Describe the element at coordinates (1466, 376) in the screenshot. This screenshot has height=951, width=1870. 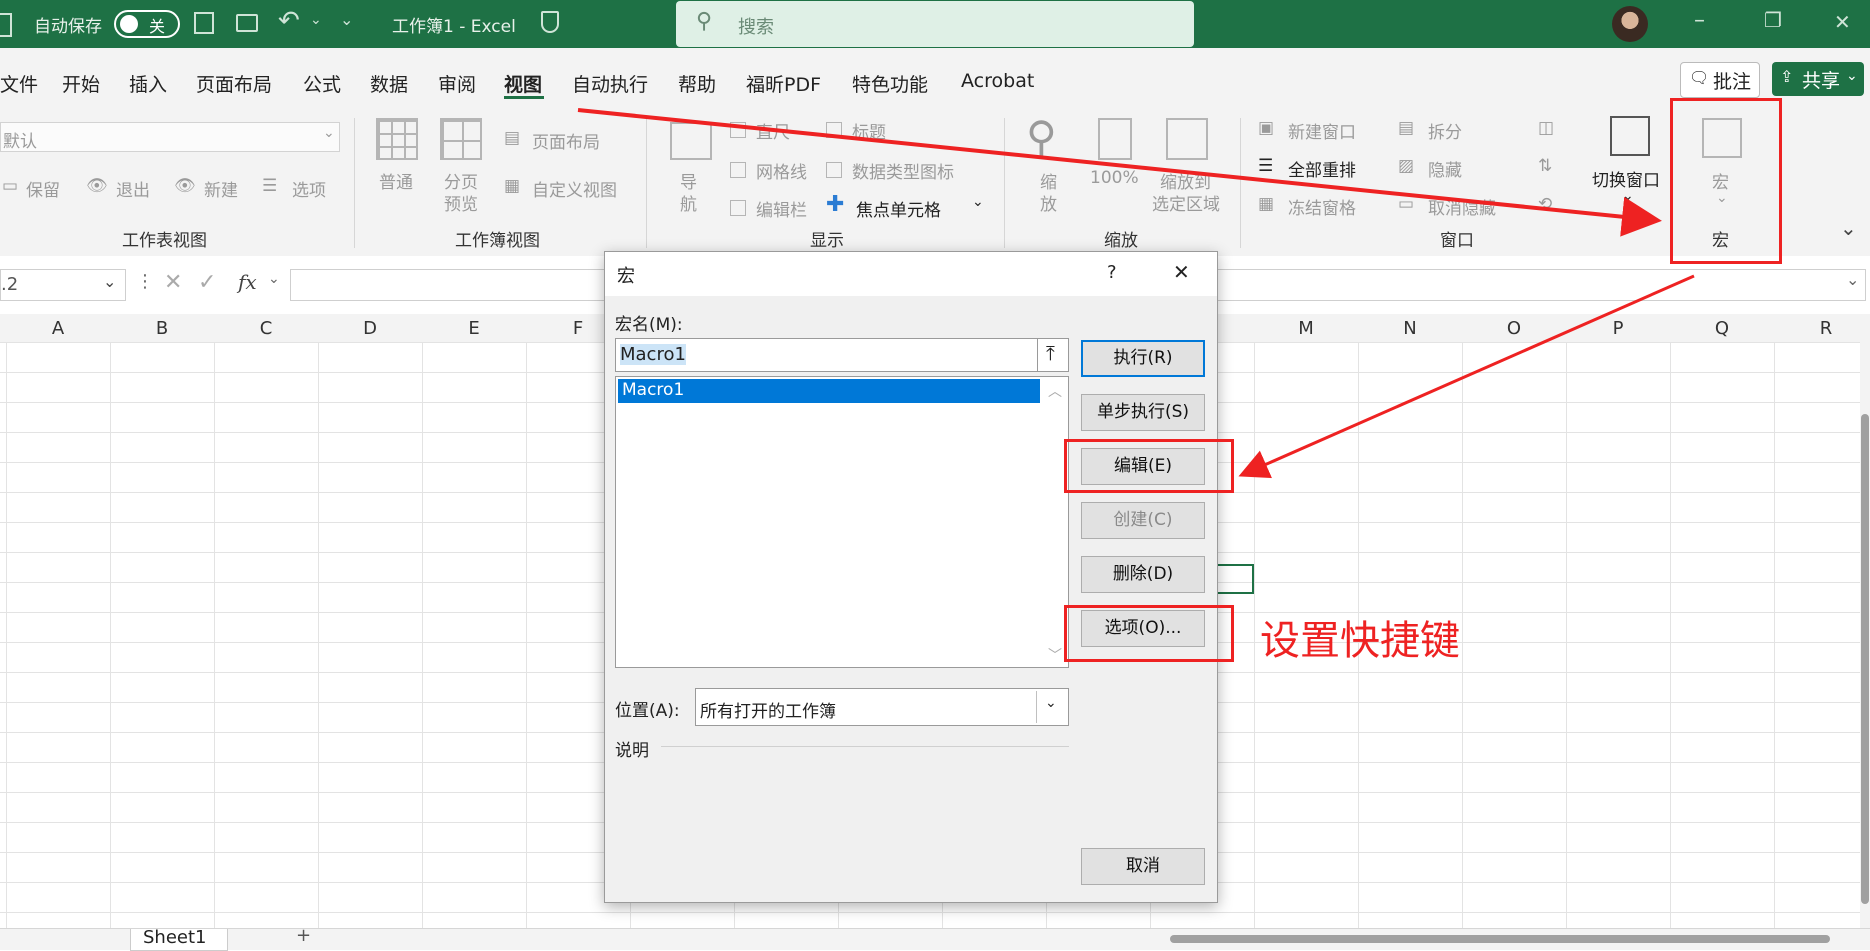
I see `arrow-to-edit-button` at that location.